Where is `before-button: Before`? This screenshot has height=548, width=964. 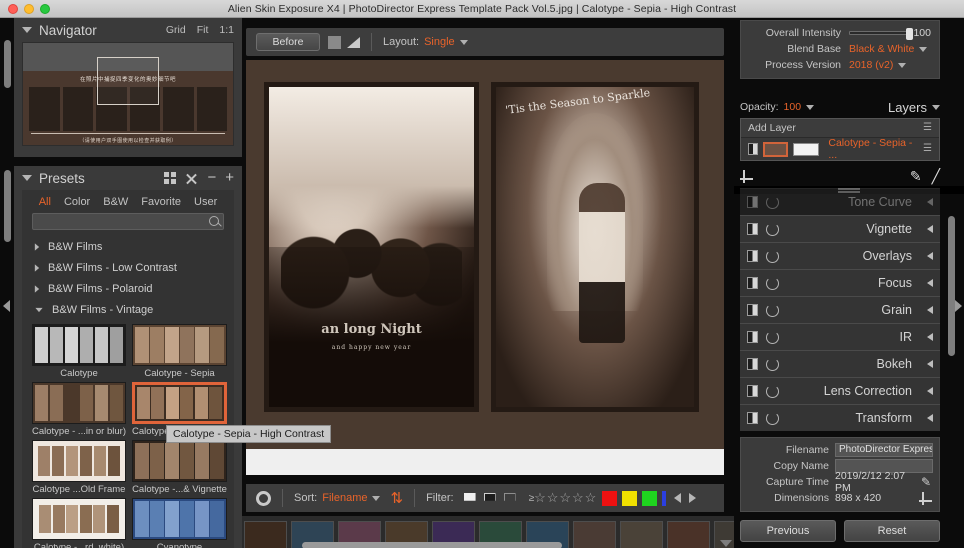
before-button: Before is located at coordinates (288, 42).